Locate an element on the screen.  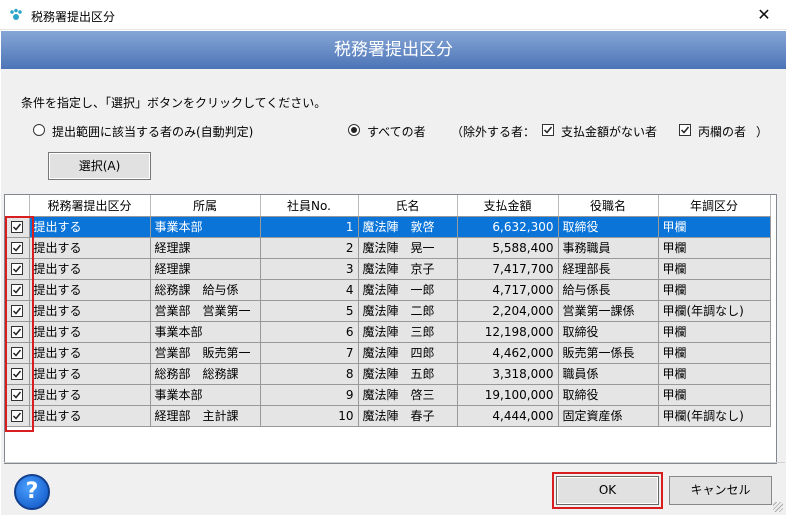
table-row: 提出する 事業本部 6 魔法陣 三郎 12,198,000 取締役 甲欄 is located at coordinates (388, 332).